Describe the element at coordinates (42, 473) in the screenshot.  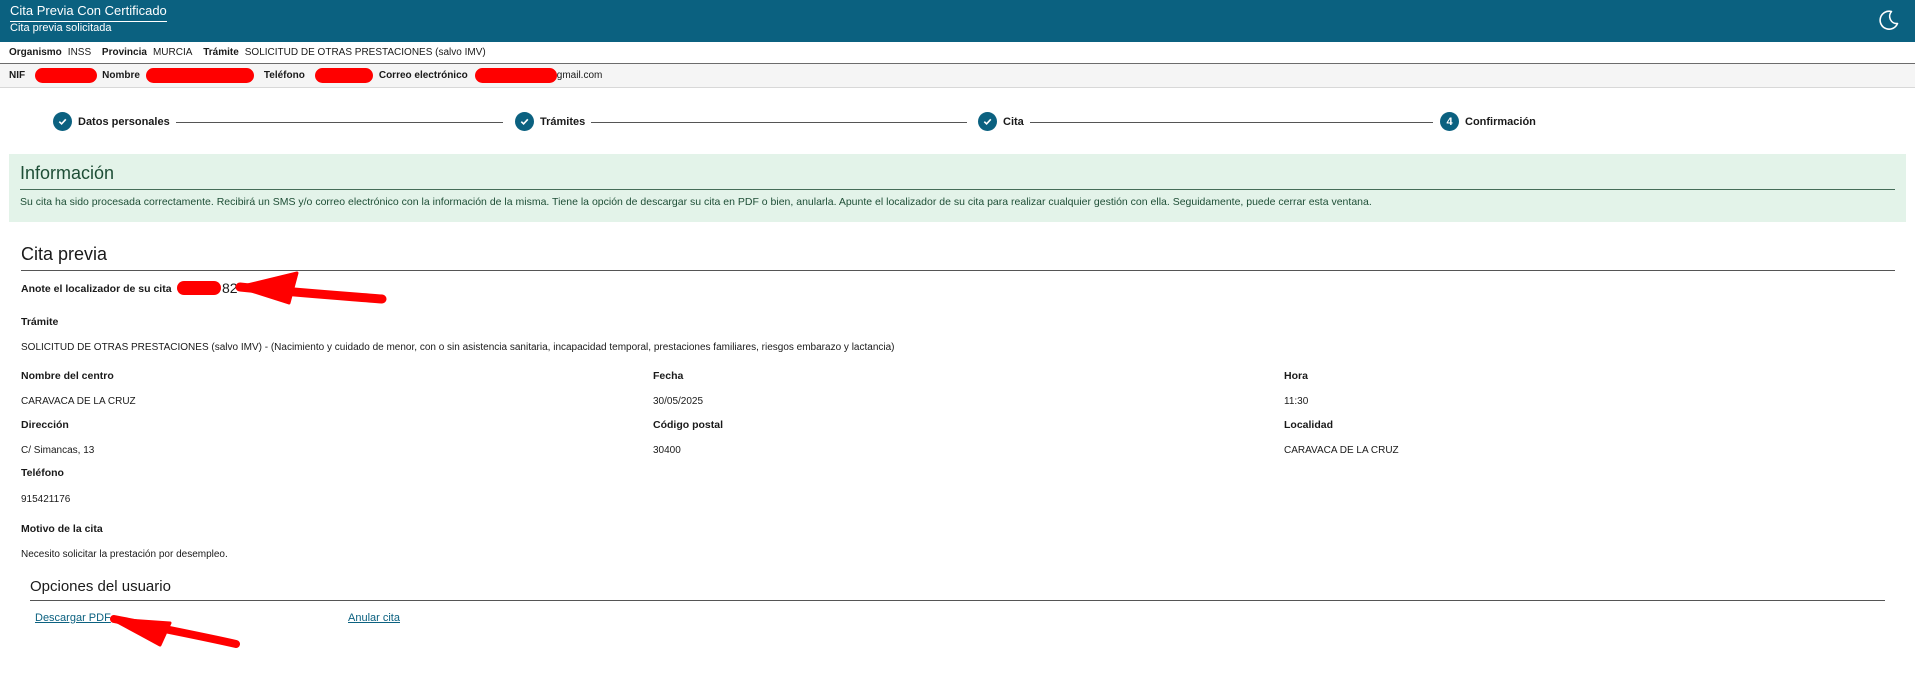
I see `telefono-centro-label: Teléfono` at that location.